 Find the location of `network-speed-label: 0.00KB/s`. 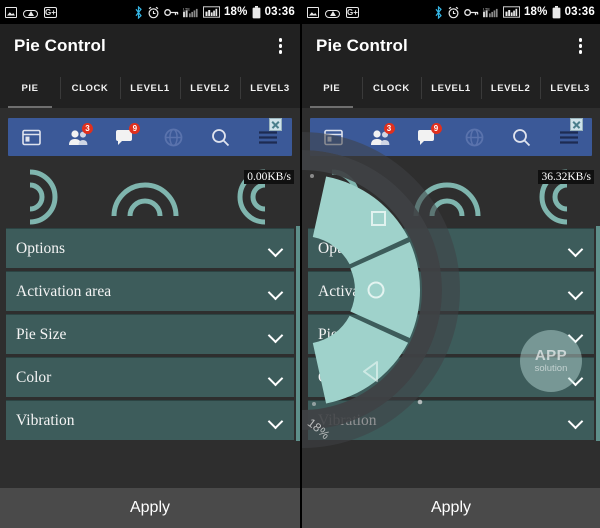

network-speed-label: 0.00KB/s is located at coordinates (269, 177).